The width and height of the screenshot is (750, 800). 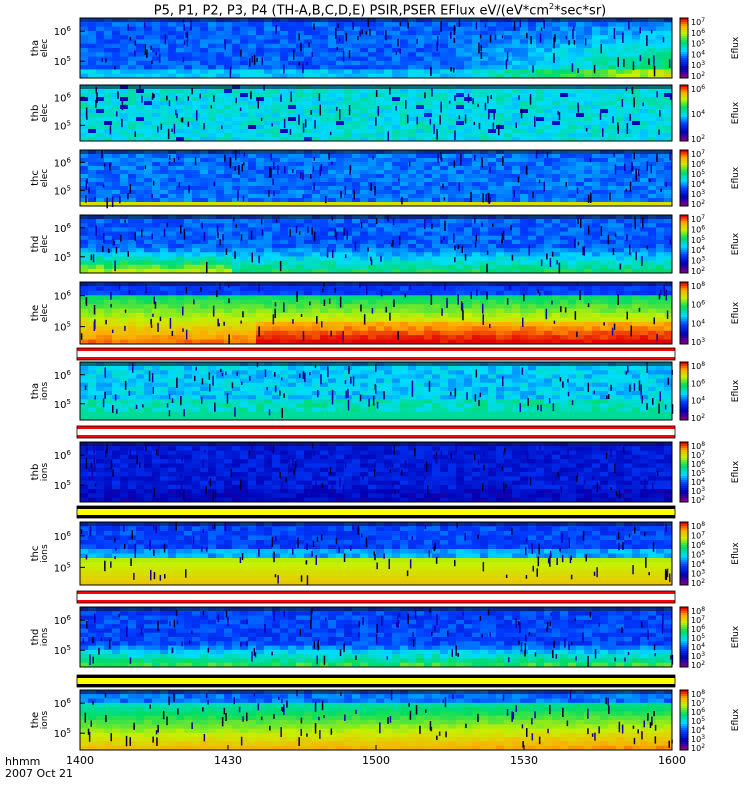 I want to click on colorbar-label: Eflux, so click(x=736, y=47).